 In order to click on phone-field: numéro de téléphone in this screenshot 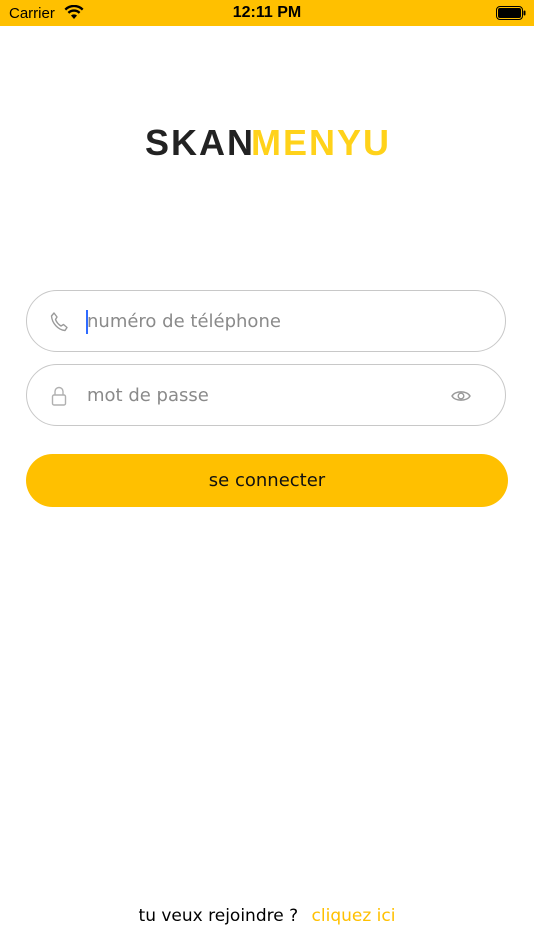, I will do `click(266, 321)`.